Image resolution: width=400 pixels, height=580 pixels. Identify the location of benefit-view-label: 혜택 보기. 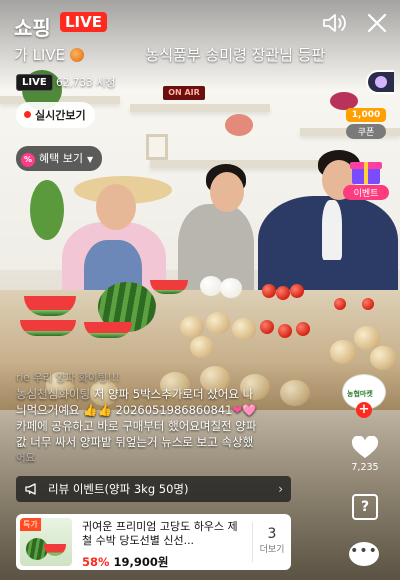
(61, 158).